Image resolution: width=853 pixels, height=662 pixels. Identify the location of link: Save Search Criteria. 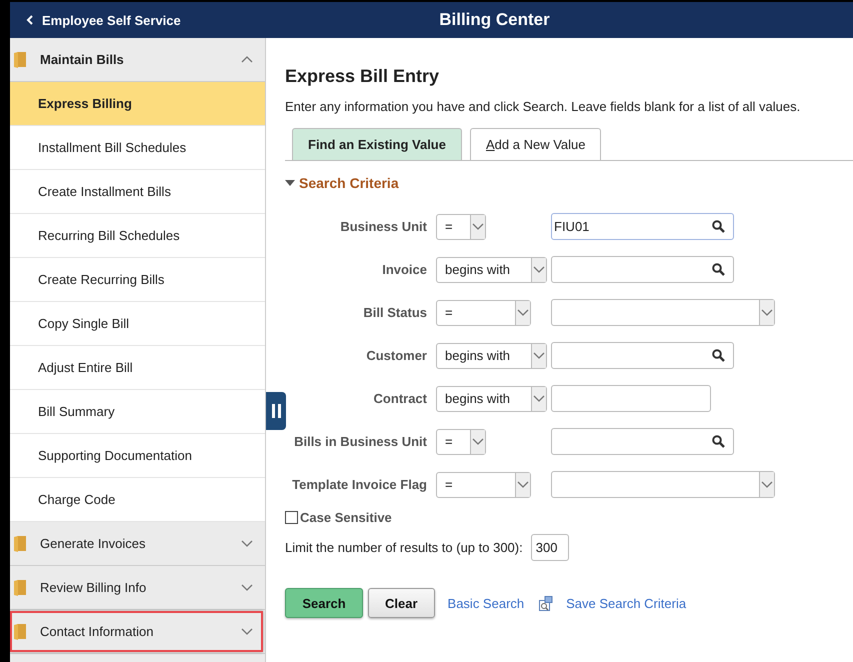
(626, 603).